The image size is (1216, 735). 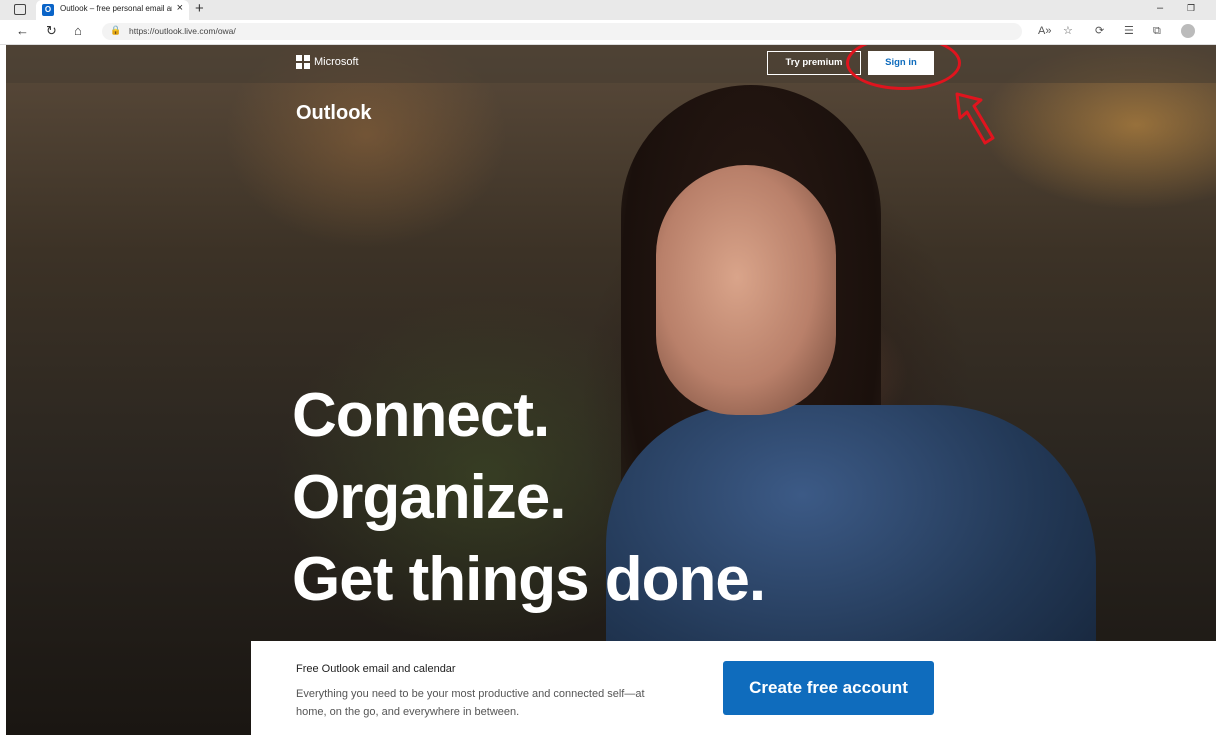 What do you see at coordinates (1160, 8) in the screenshot?
I see `minimize-icon: –` at bounding box center [1160, 8].